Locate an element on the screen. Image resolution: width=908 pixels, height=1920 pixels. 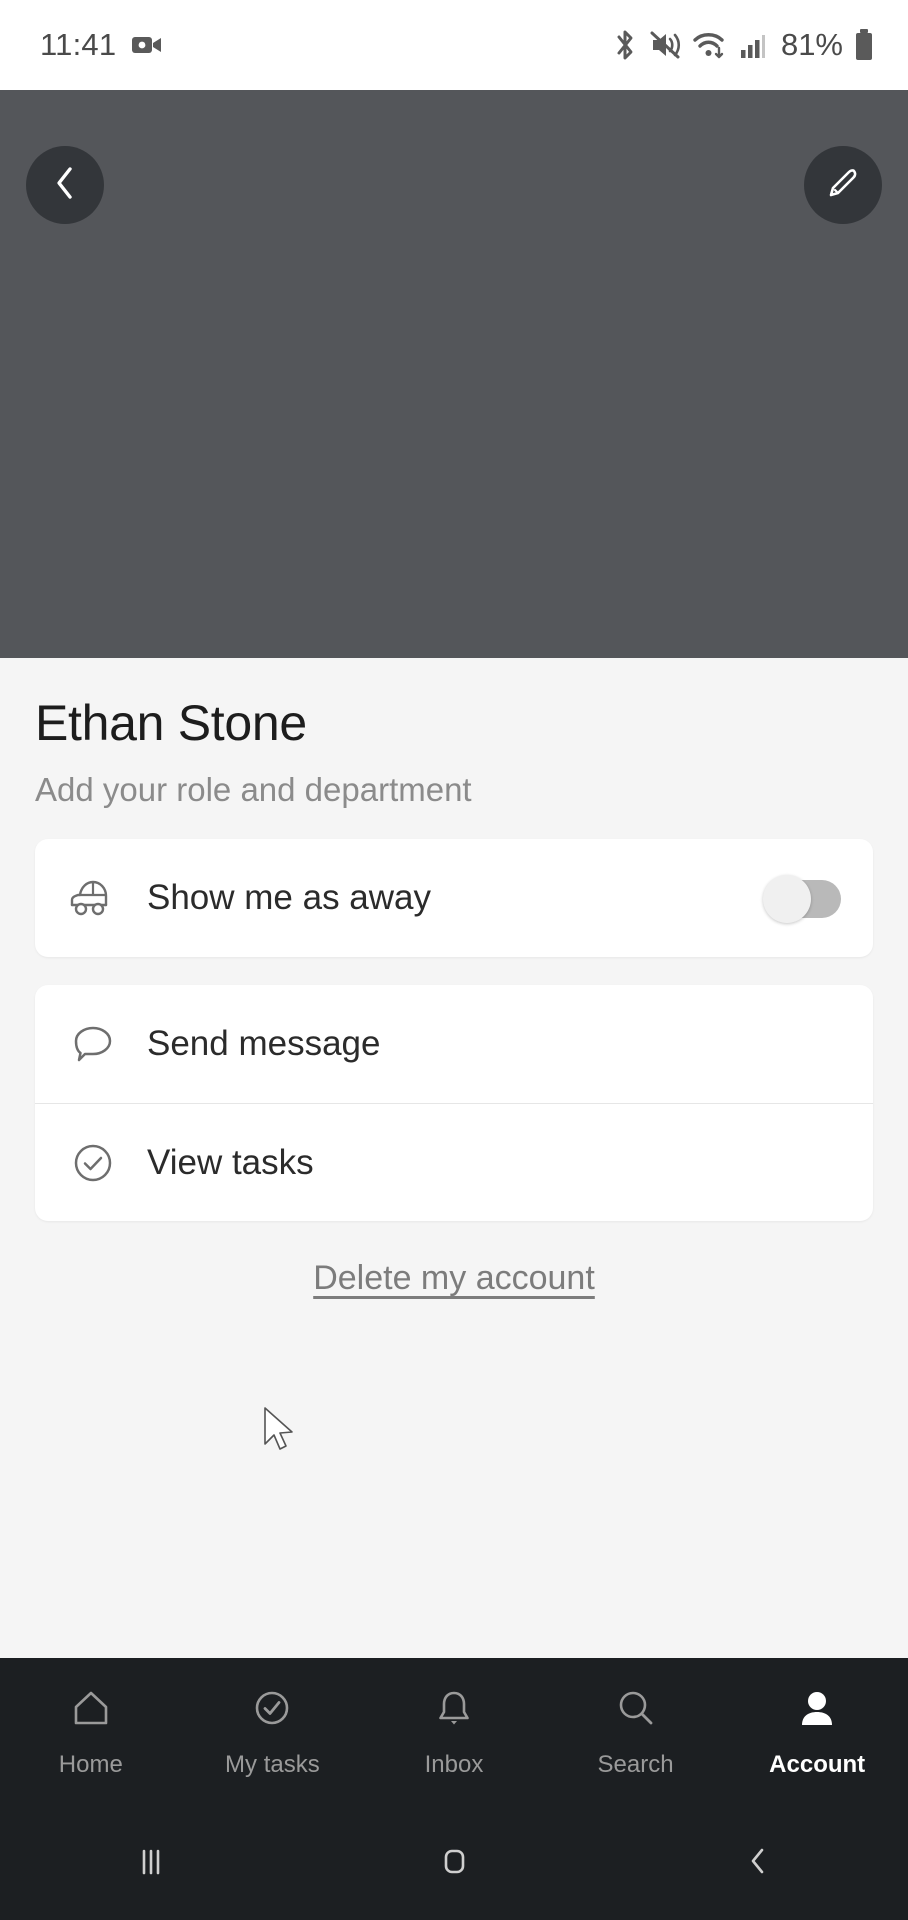
show-me-as-away-row: Show me as away is located at coordinates (454, 898).